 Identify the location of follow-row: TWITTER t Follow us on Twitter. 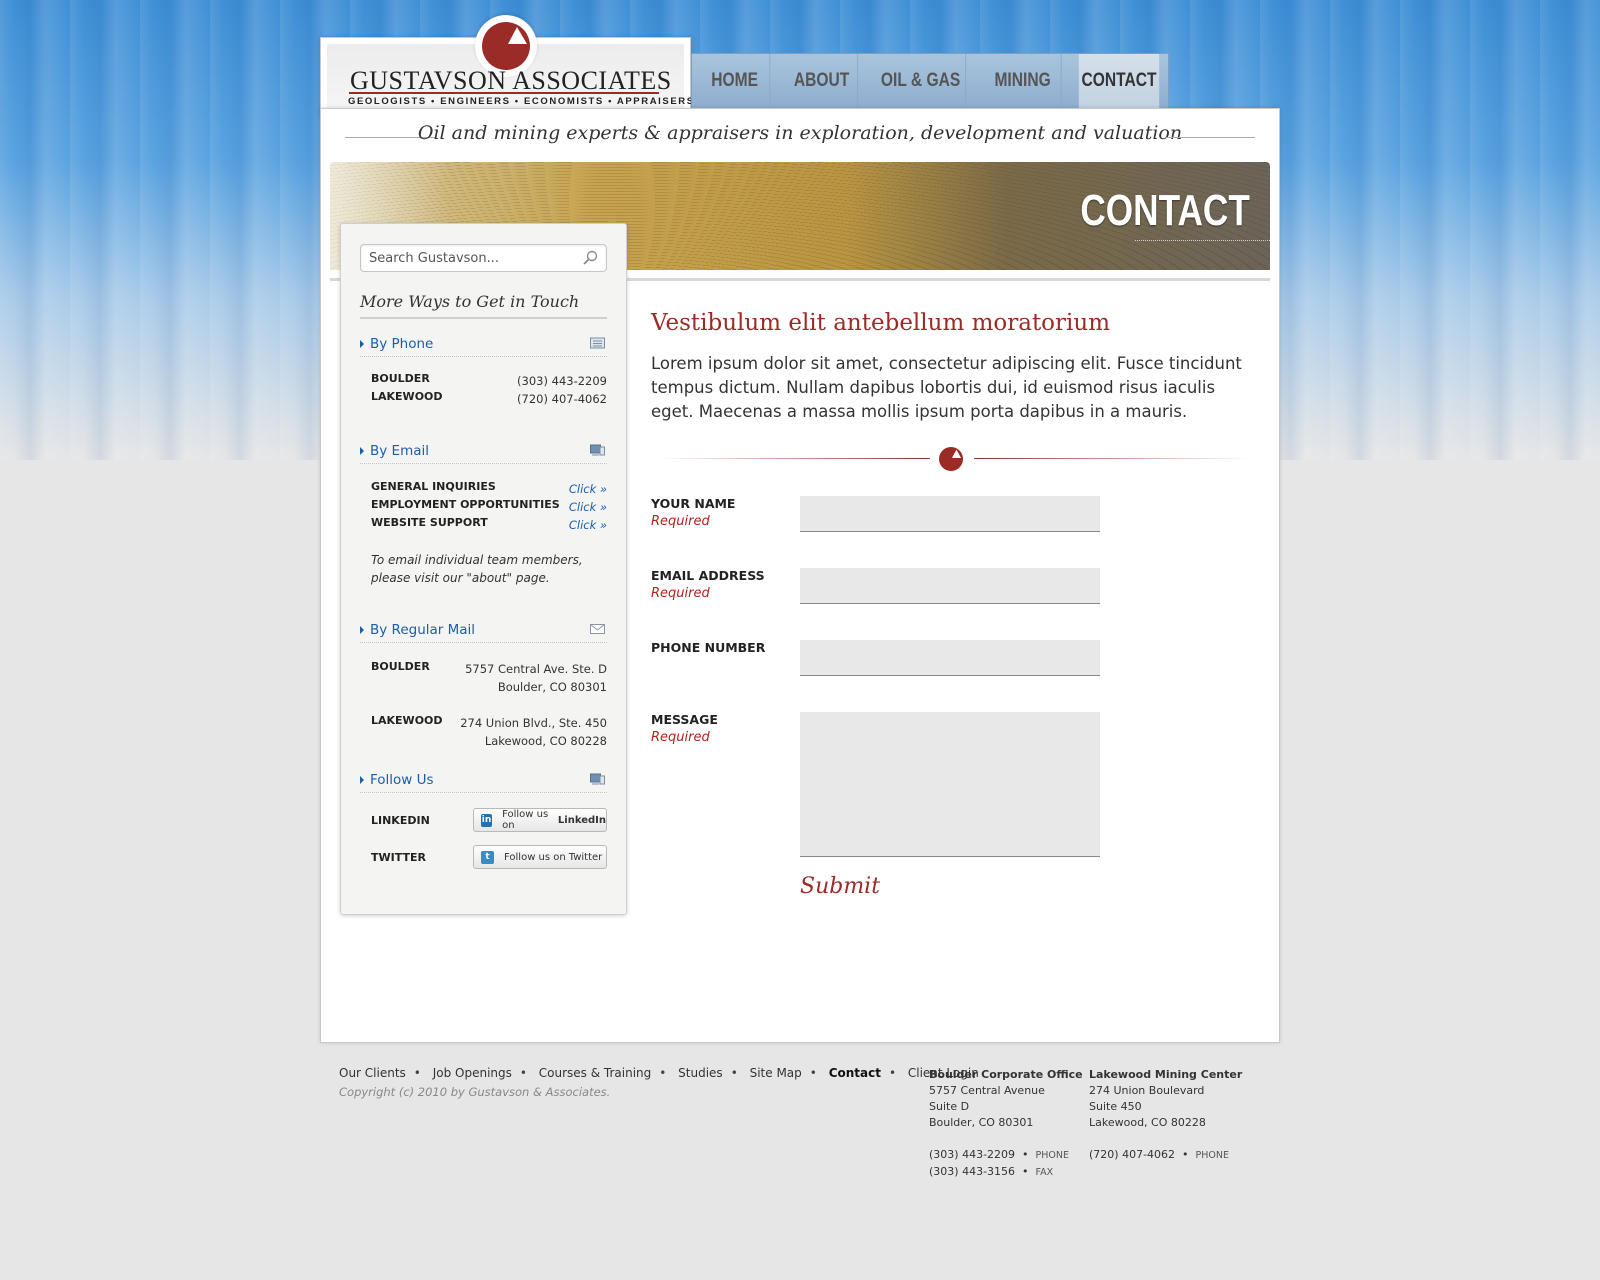
(489, 861).